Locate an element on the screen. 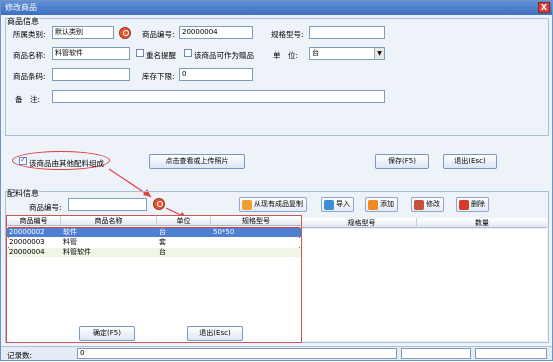 This screenshot has height=362, width=553. ingredients-title: 配料信息 is located at coordinates (23, 193).